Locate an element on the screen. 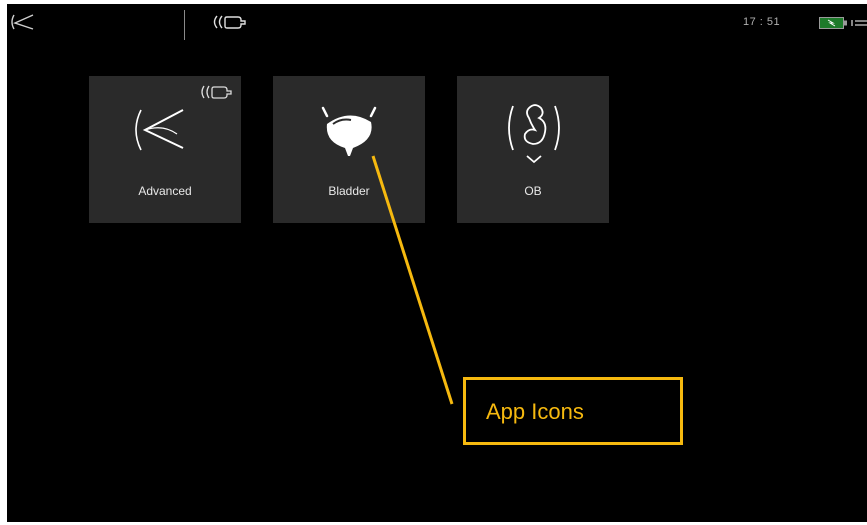  advanced-scan-icon is located at coordinates (159, 130).